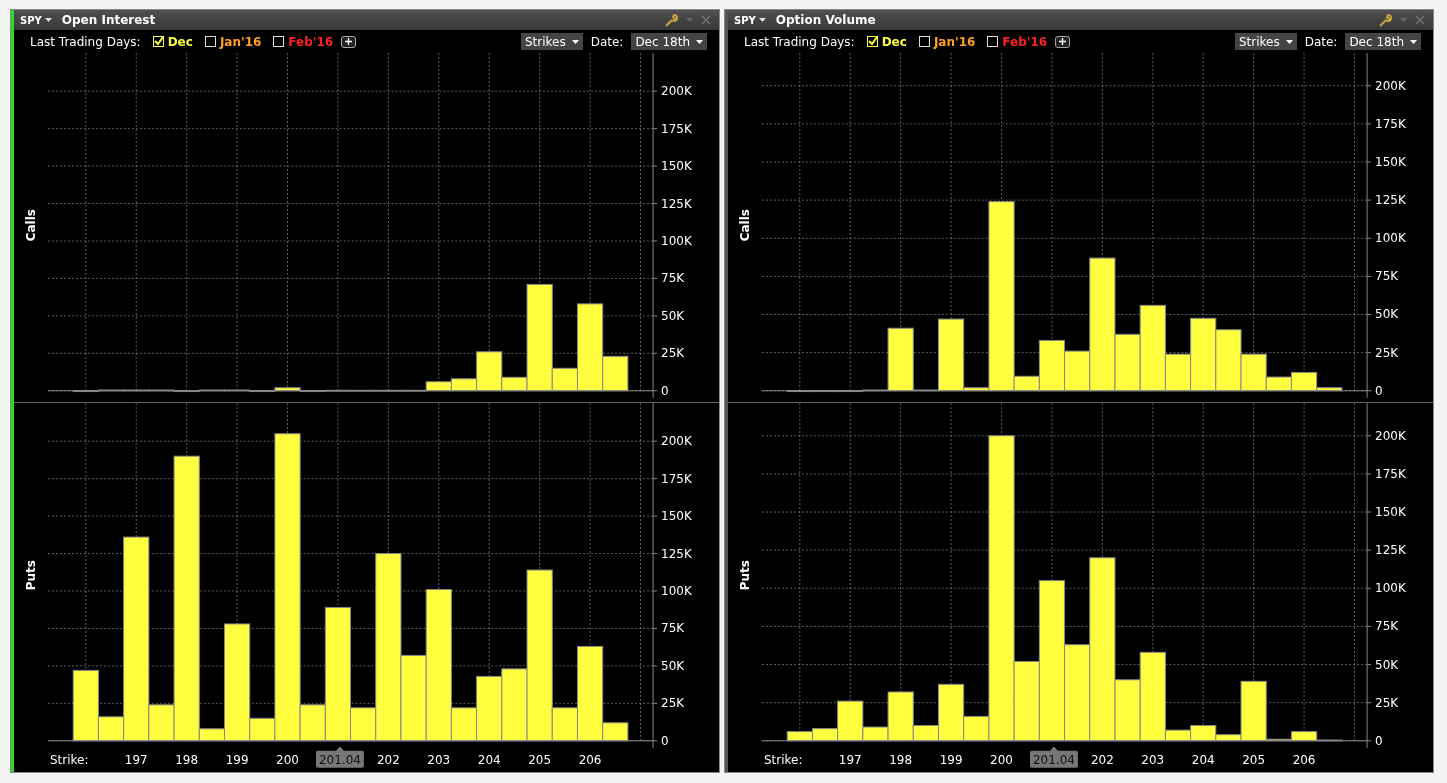 Image resolution: width=1447 pixels, height=783 pixels. What do you see at coordinates (108, 20) in the screenshot?
I see `panel-title: Open Interest` at bounding box center [108, 20].